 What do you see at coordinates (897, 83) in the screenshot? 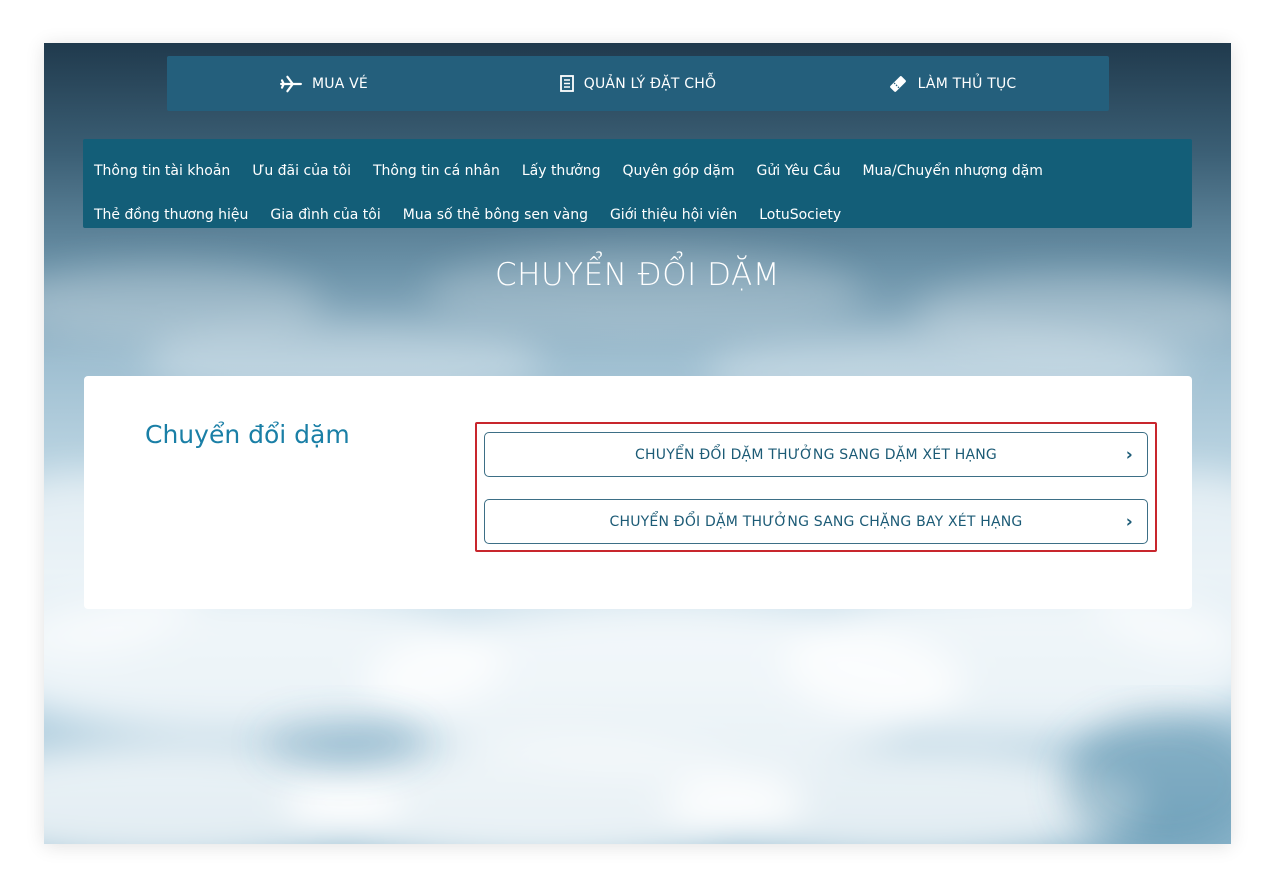
I see `ticket-icon` at bounding box center [897, 83].